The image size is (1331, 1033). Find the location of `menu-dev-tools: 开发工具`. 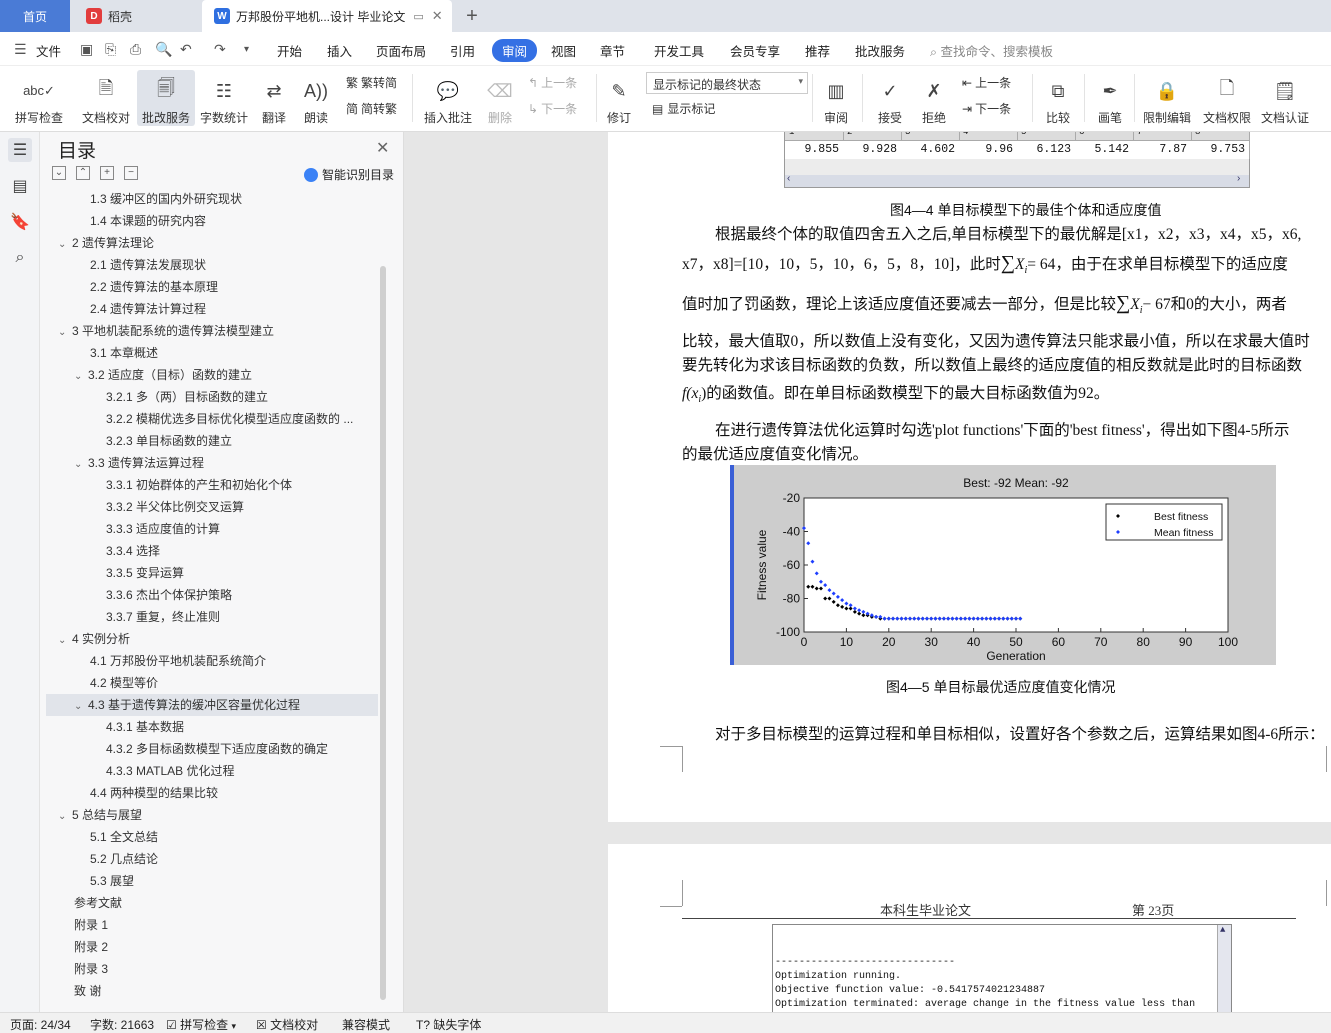

menu-dev-tools: 开发工具 is located at coordinates (679, 50).